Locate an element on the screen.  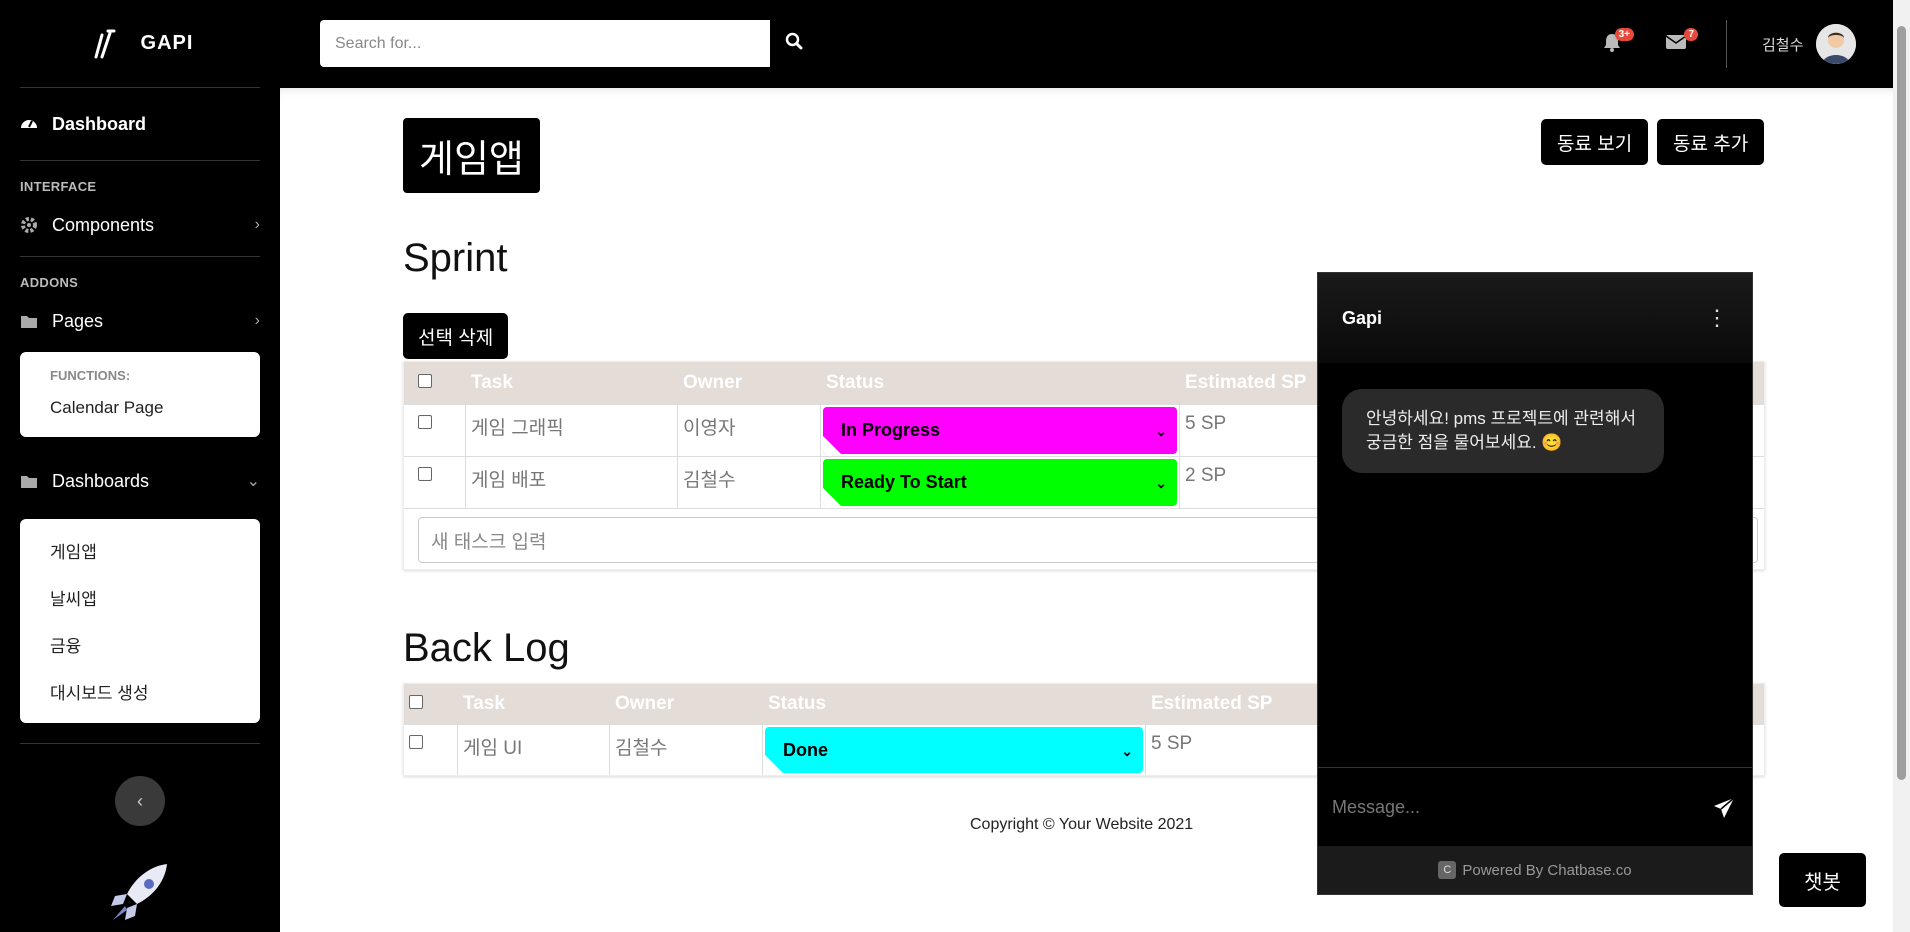
search-input is located at coordinates (545, 43).